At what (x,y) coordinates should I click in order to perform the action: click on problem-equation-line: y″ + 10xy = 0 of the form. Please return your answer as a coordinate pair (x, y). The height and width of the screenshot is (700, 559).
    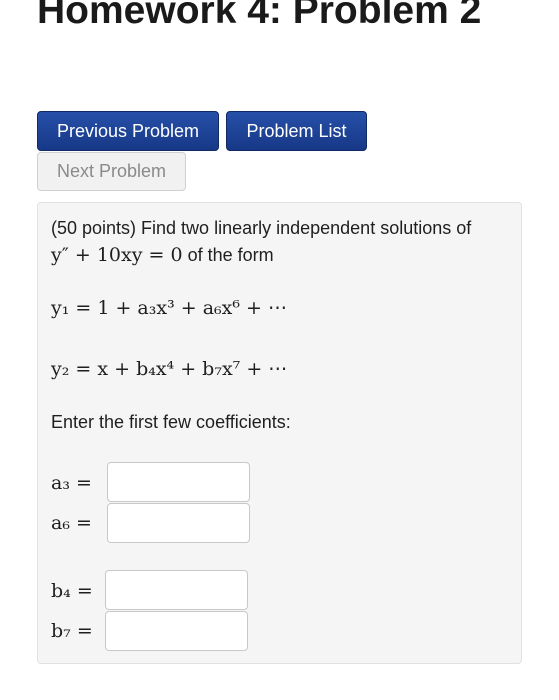
    Looking at the image, I should click on (162, 255).